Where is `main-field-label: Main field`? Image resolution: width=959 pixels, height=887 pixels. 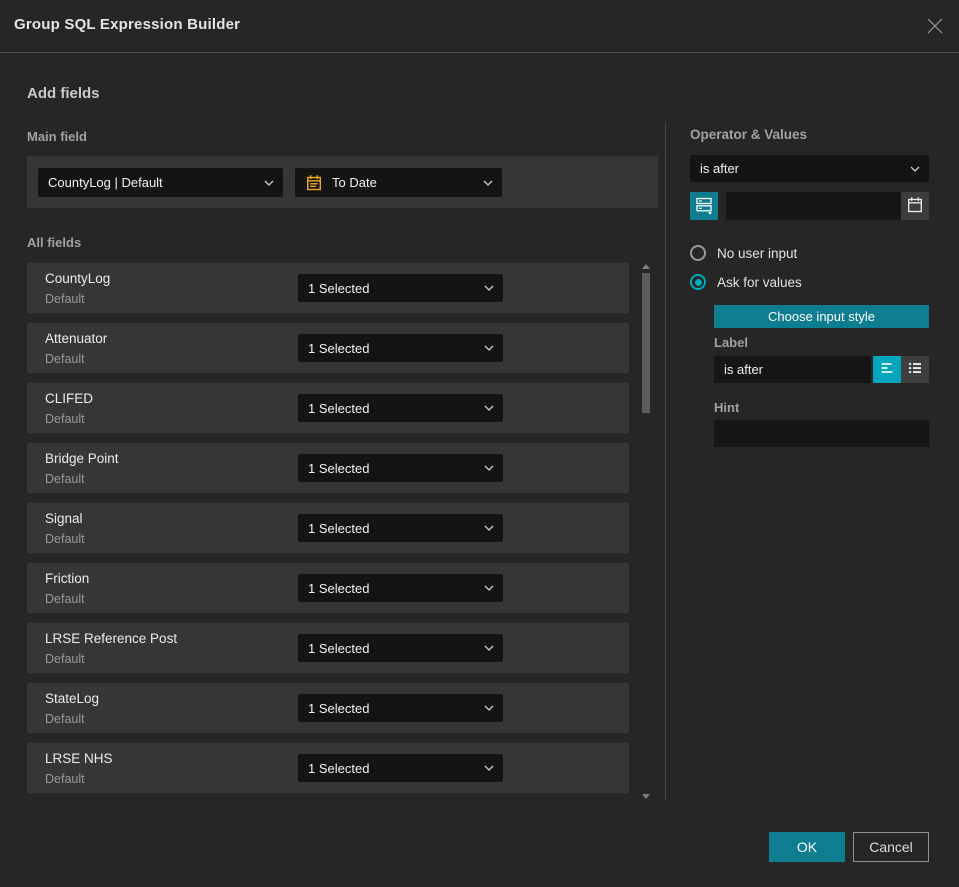 main-field-label: Main field is located at coordinates (57, 136).